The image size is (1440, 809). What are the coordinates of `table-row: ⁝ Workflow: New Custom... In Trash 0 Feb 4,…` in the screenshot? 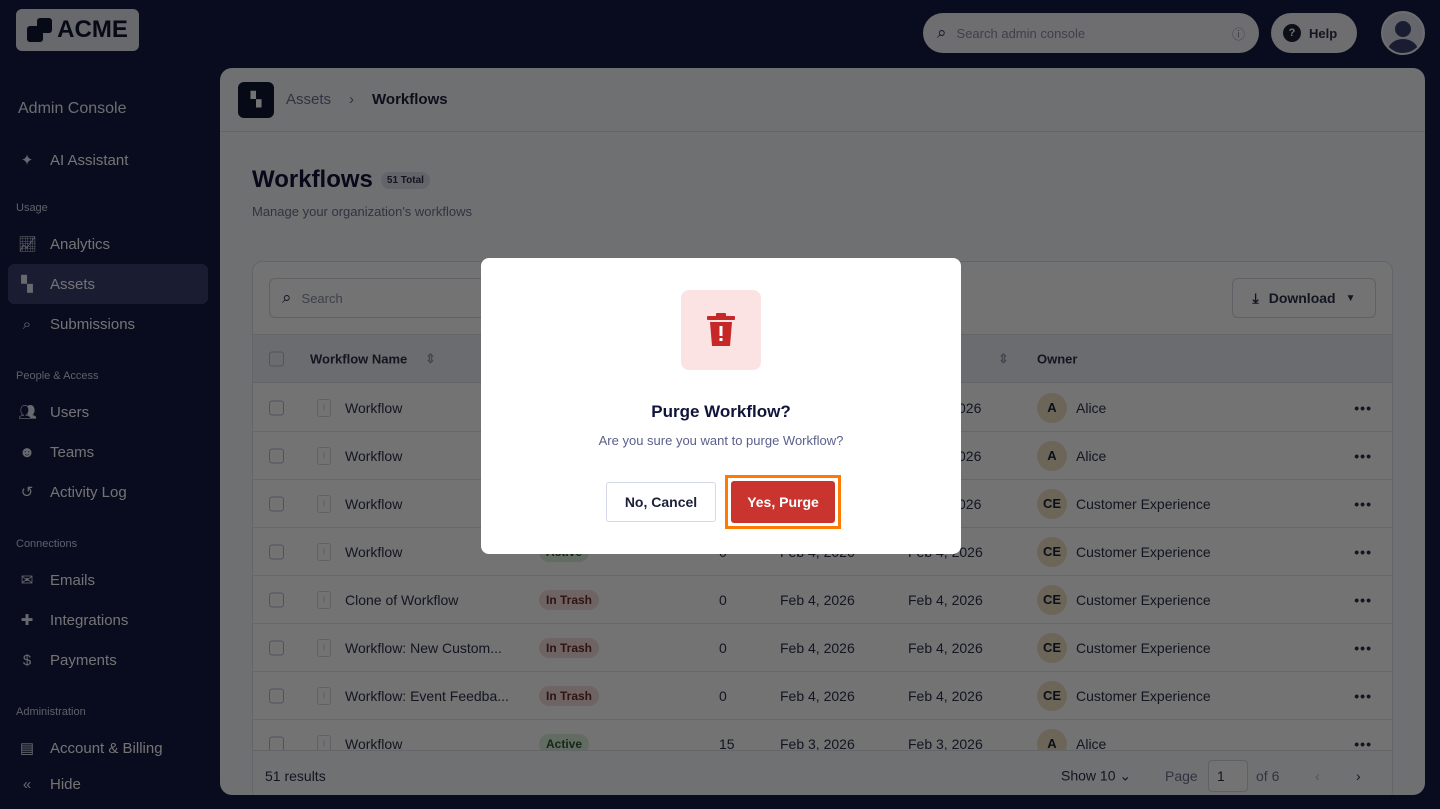 It's located at (822, 648).